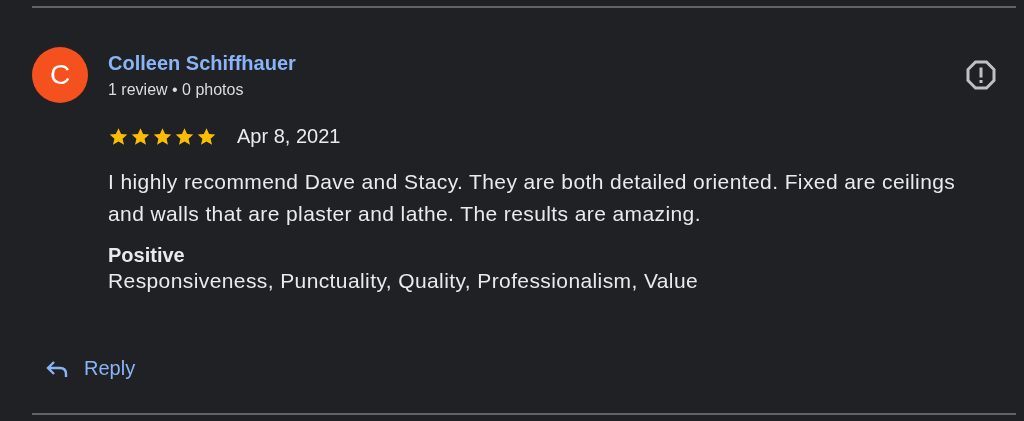 The image size is (1024, 421). What do you see at coordinates (202, 63) in the screenshot?
I see `reviewer-name: Colleen Schiffhauer` at bounding box center [202, 63].